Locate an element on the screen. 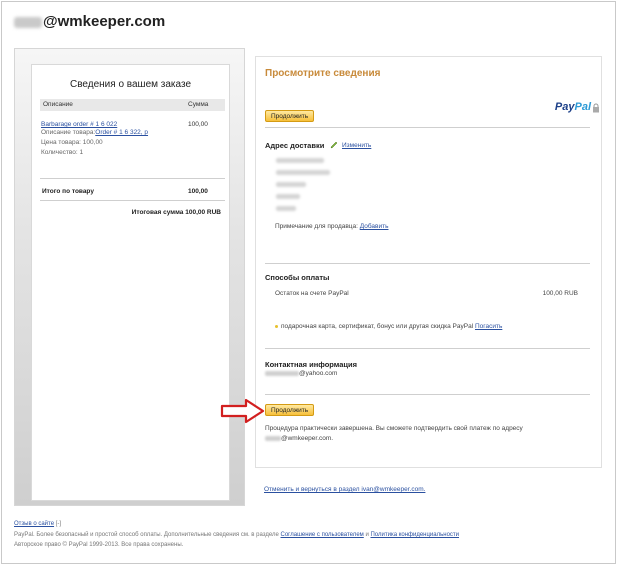 The width and height of the screenshot is (617, 565). payment-heading: Способы оплаты is located at coordinates (297, 277).